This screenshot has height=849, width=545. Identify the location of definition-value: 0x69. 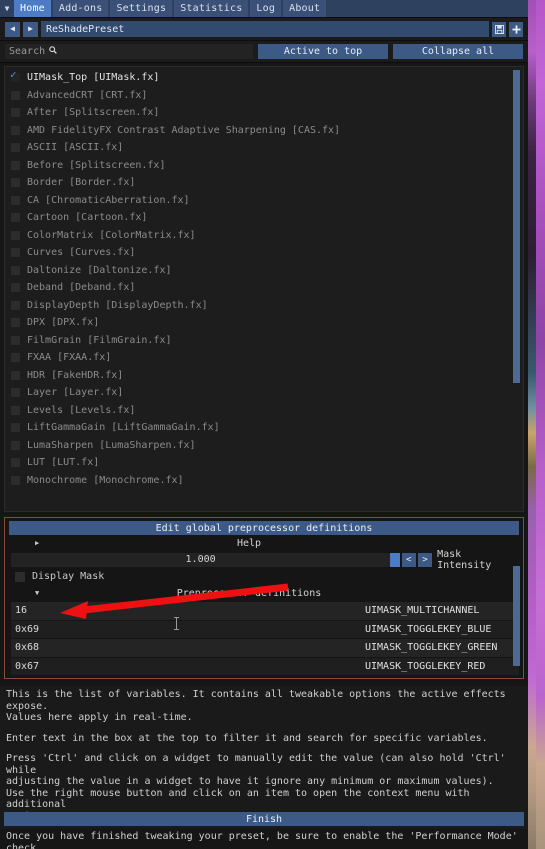
(188, 629).